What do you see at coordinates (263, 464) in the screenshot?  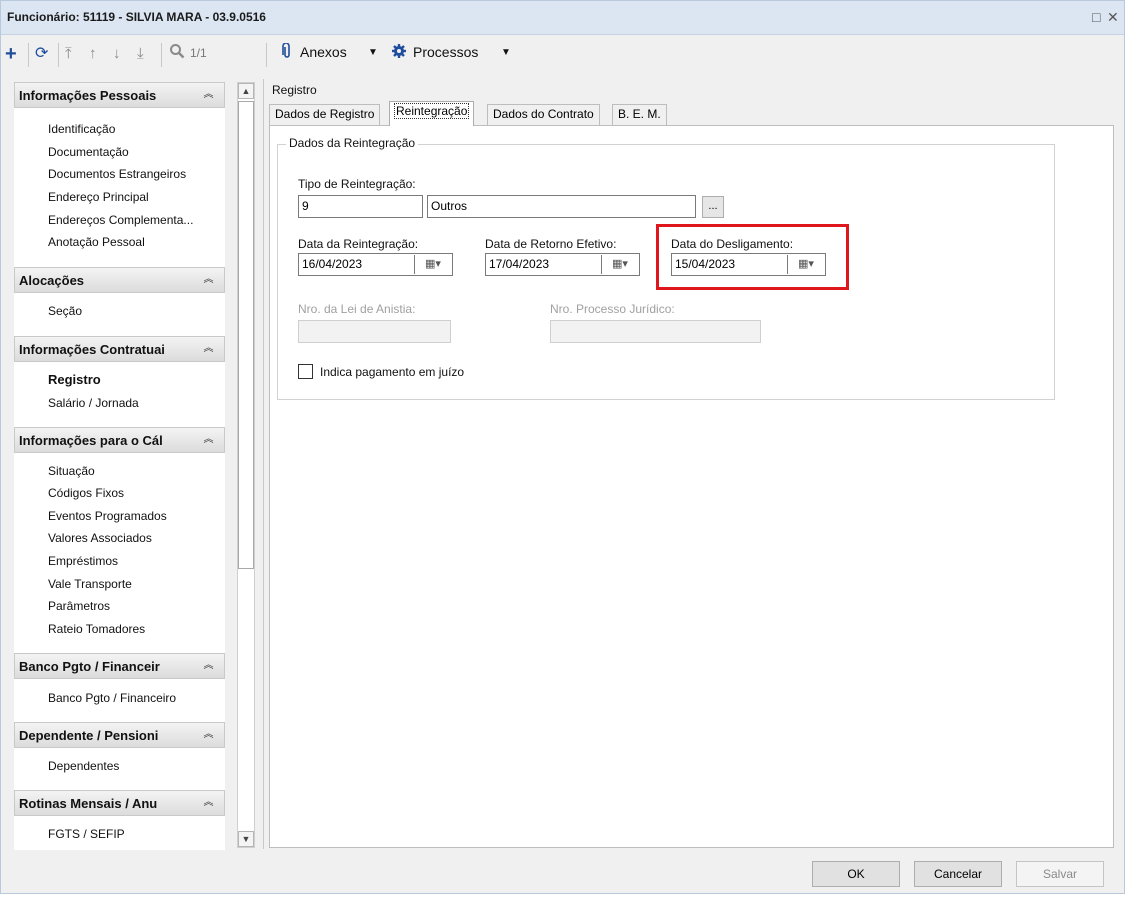 I see `panel-divider` at bounding box center [263, 464].